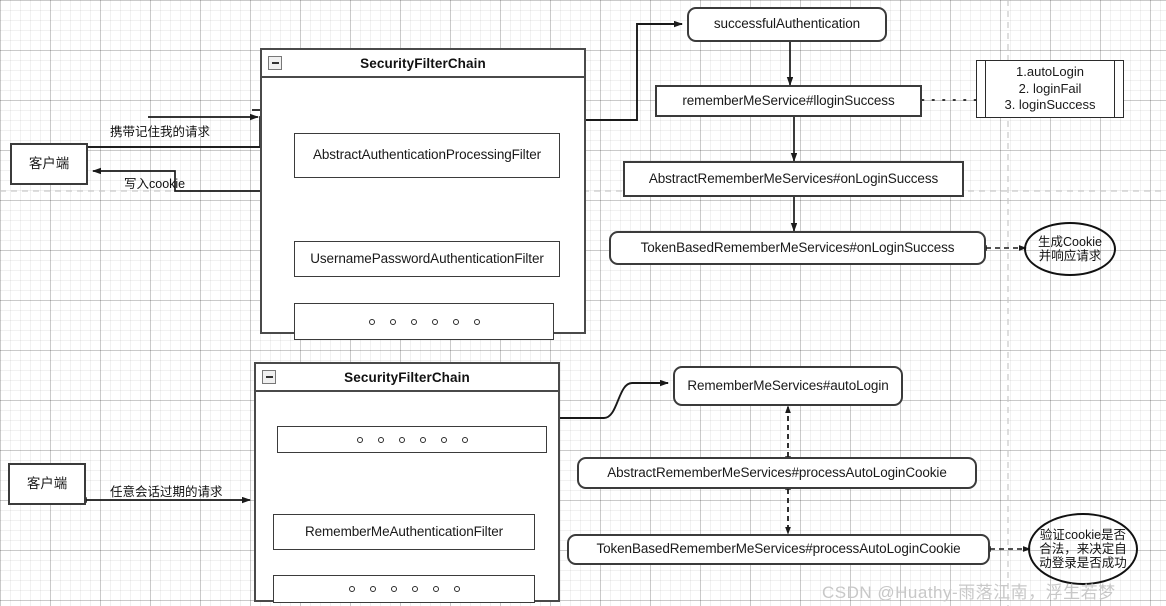  I want to click on step-label: successfulAuthentication, so click(787, 24).